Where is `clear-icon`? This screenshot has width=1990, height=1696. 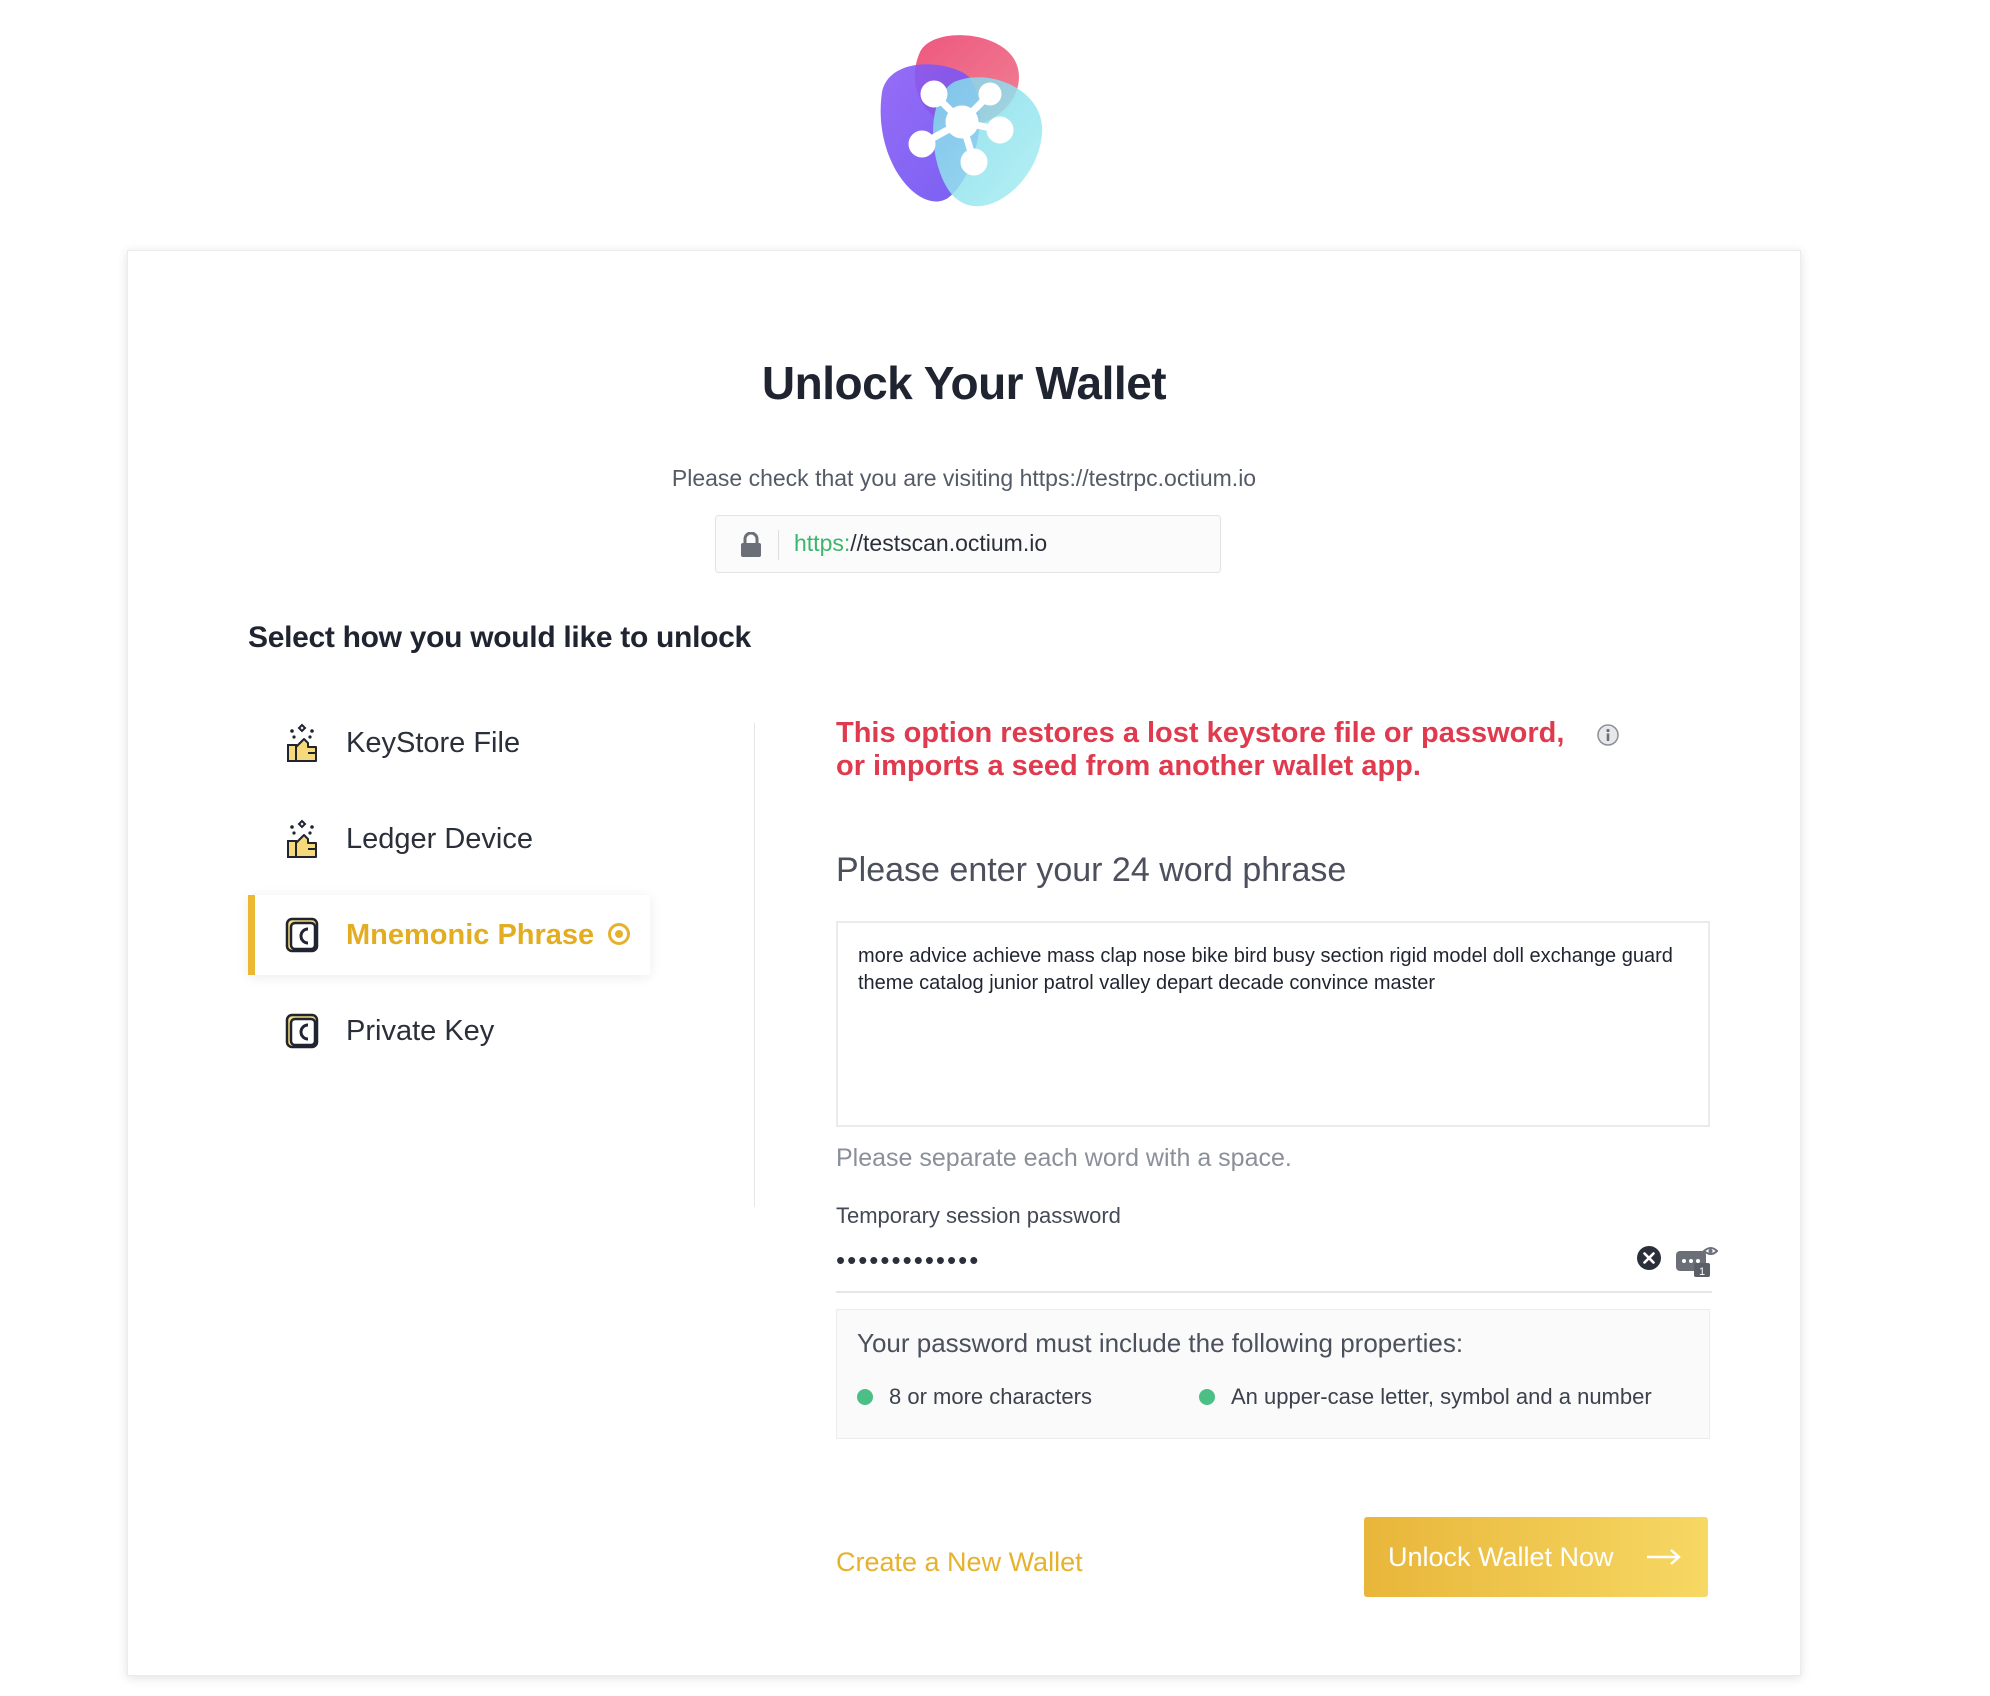
clear-icon is located at coordinates (1649, 1258).